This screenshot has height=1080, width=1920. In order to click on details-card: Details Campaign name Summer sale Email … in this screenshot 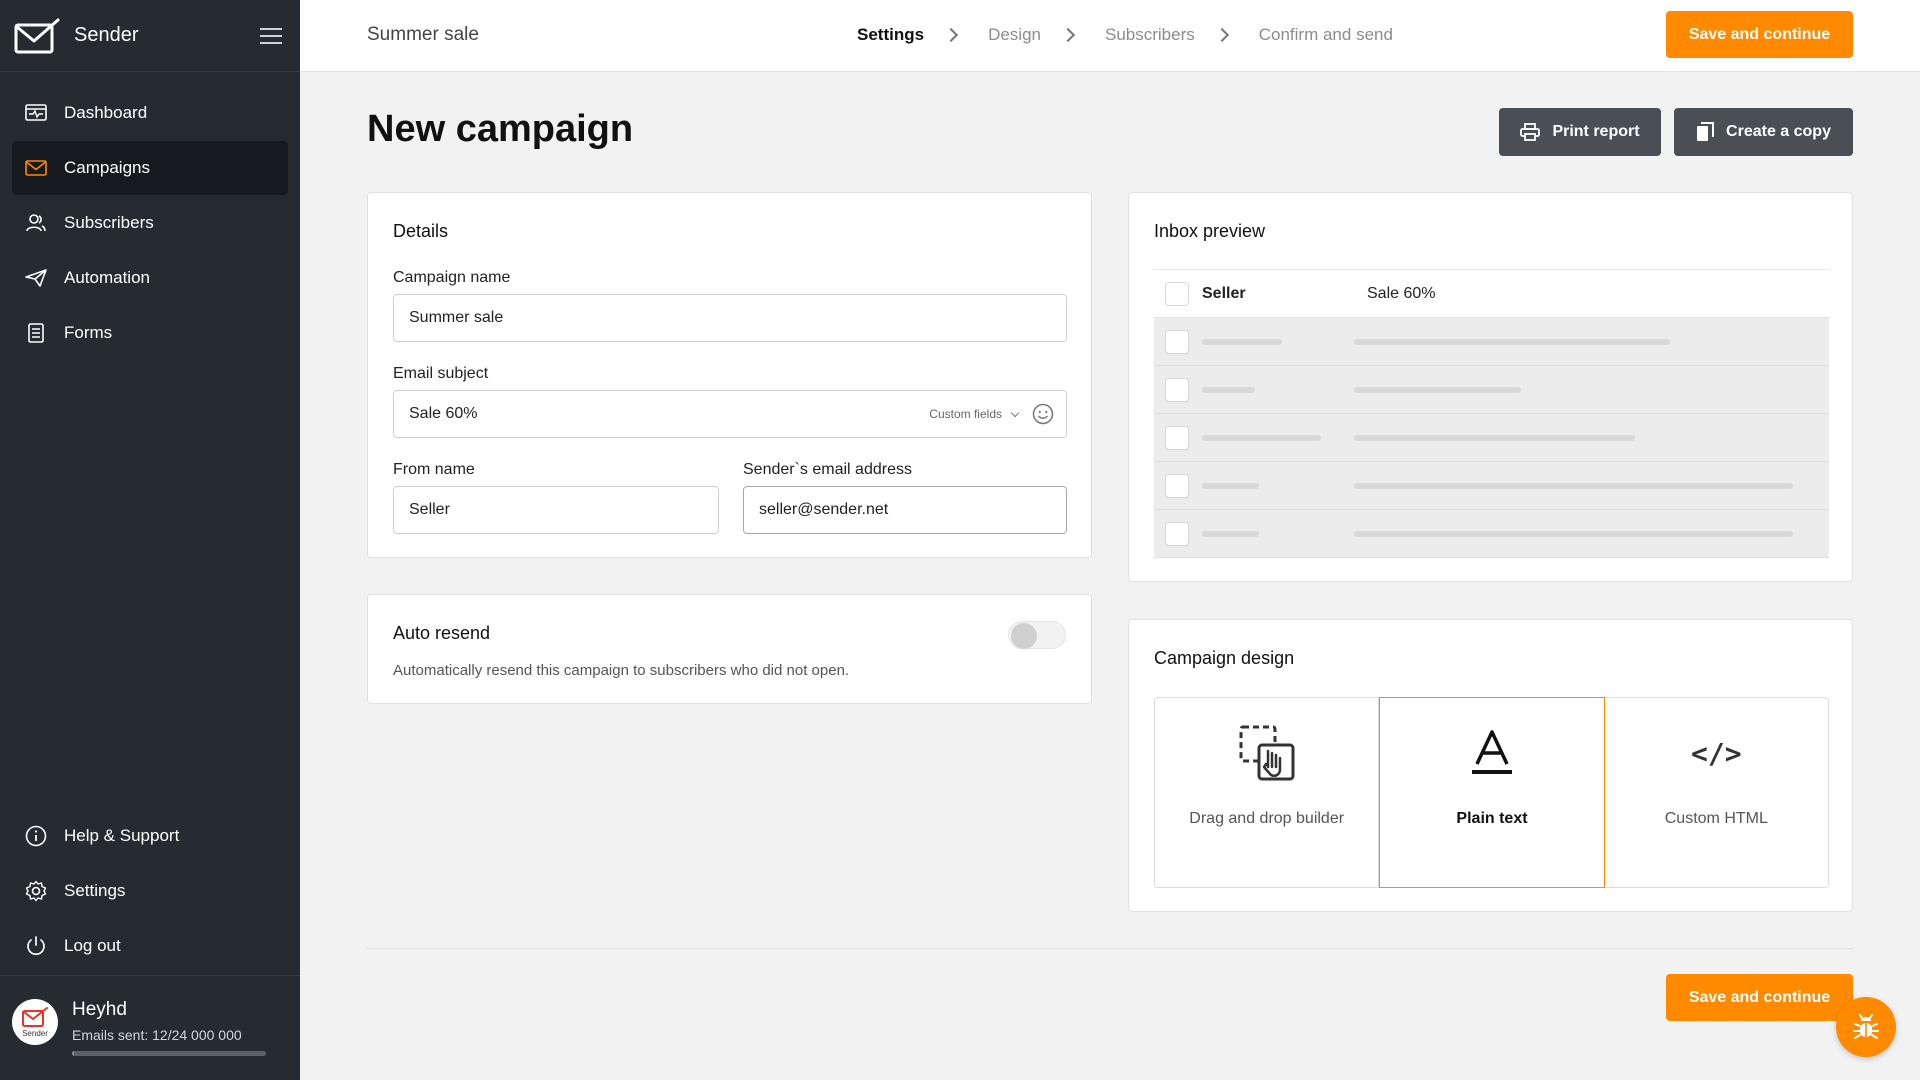, I will do `click(729, 375)`.